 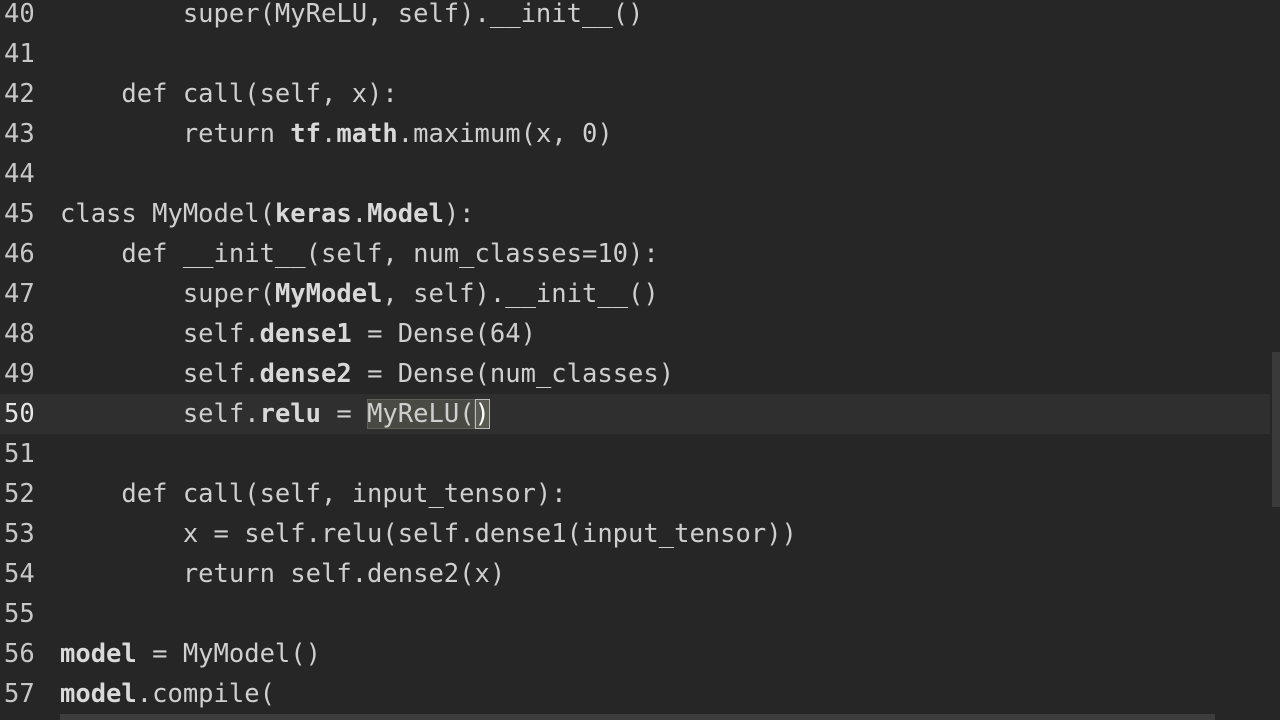 What do you see at coordinates (635, 654) in the screenshot?
I see `code-line-56: 56 model = MyModel()` at bounding box center [635, 654].